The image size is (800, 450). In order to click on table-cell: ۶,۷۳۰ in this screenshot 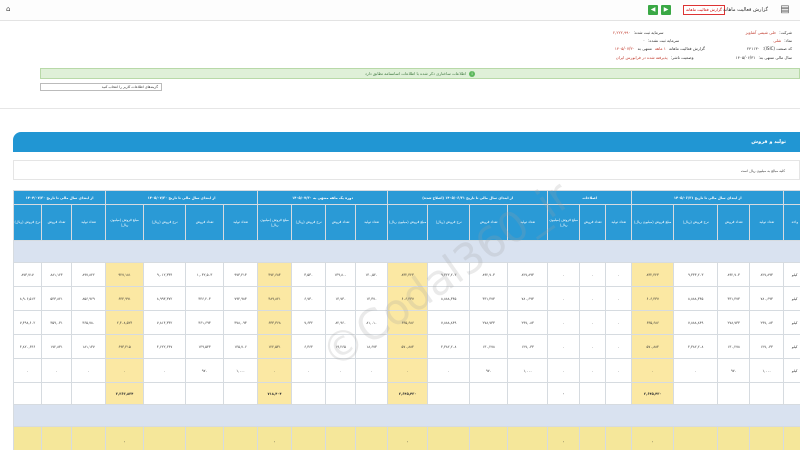, I will do `click(309, 298)`.